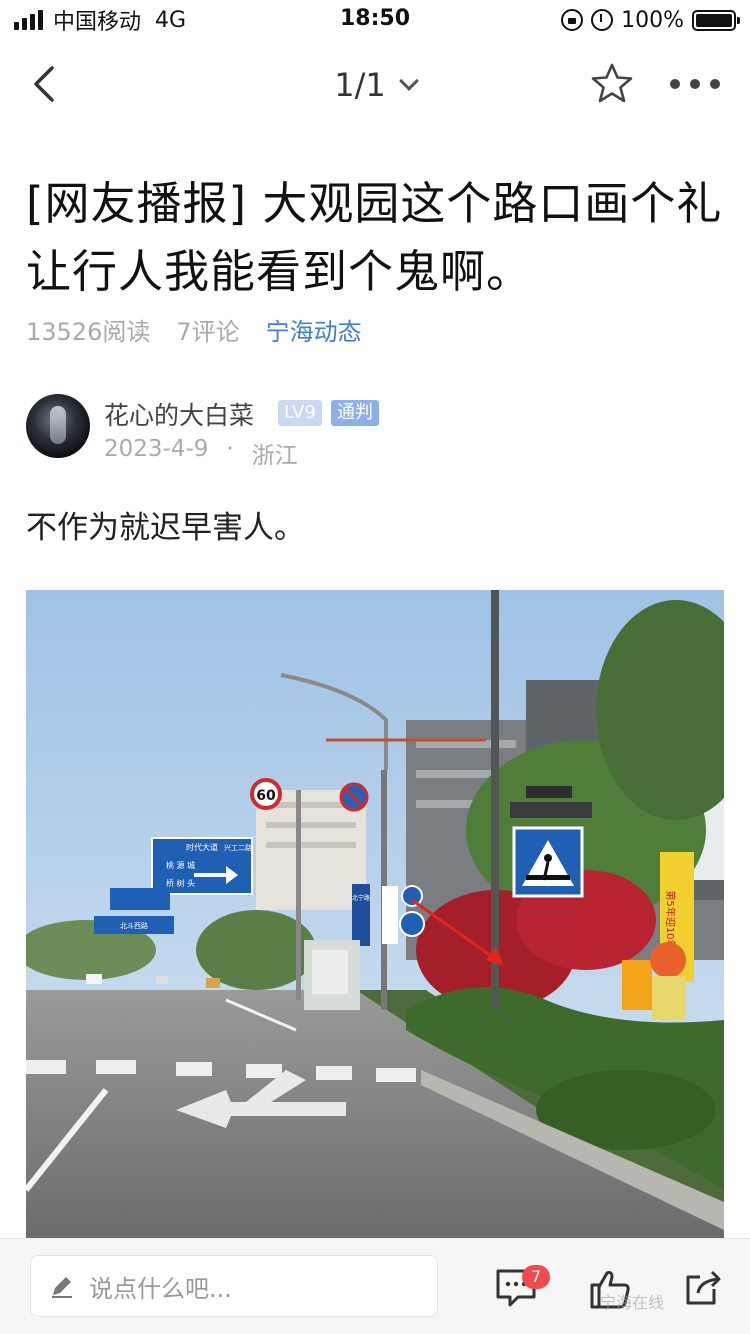  I want to click on nav-bar: 1/1, so click(375, 84).